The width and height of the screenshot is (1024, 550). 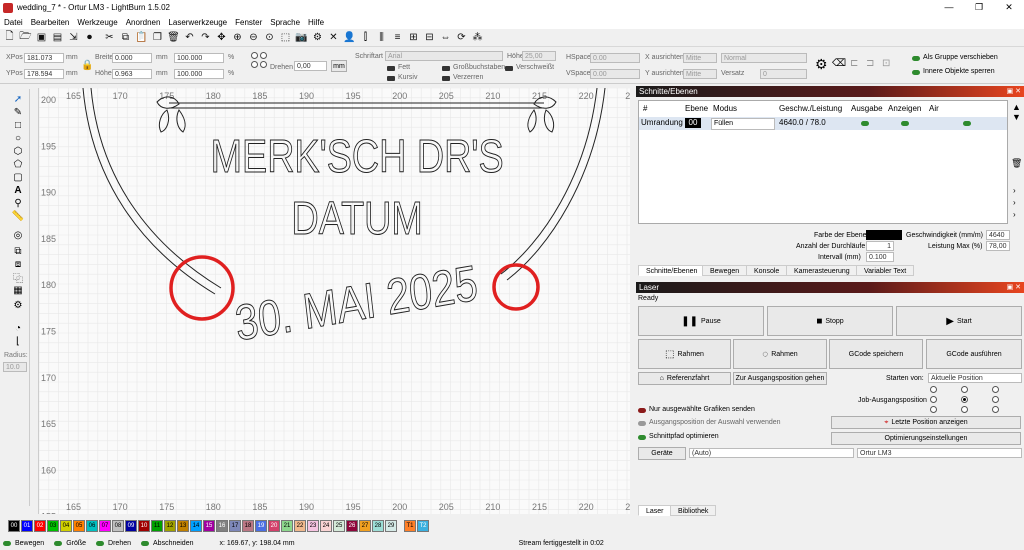 I want to click on tab-camera: Kamerasteuerung, so click(x=822, y=270).